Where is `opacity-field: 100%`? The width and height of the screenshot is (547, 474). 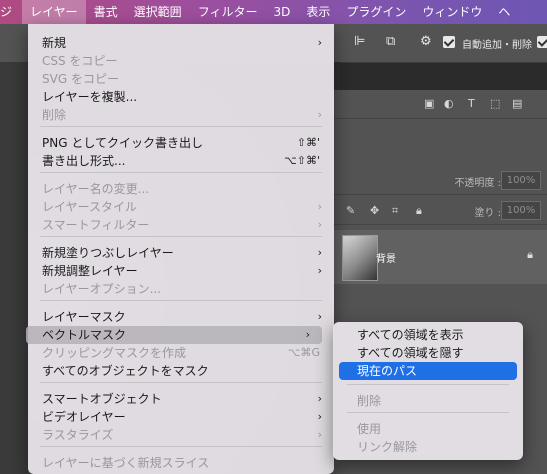 opacity-field: 100% is located at coordinates (521, 180).